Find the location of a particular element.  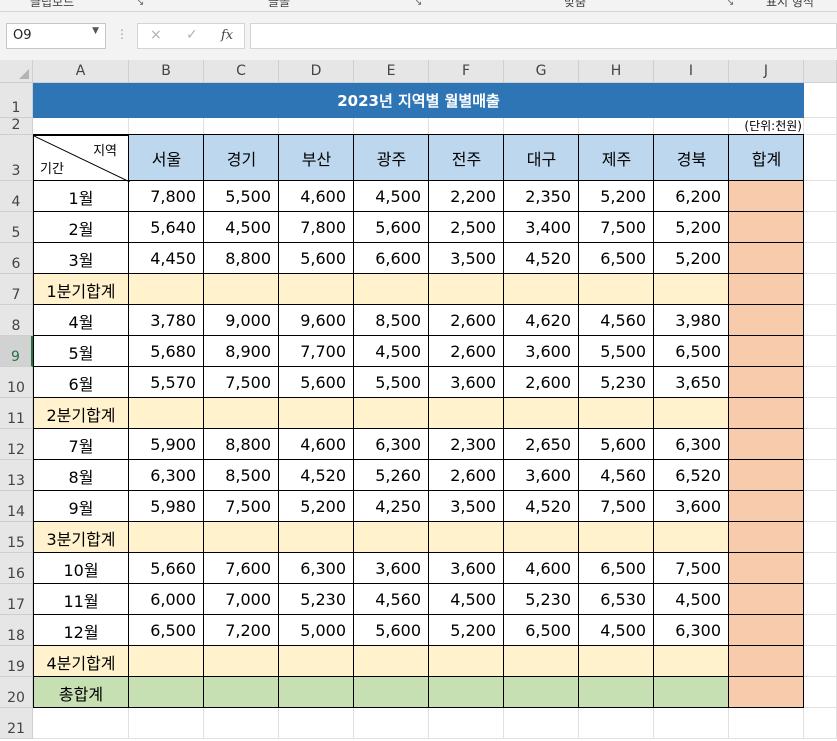

quarter-total-label: 4분기합계 is located at coordinates (81, 661).